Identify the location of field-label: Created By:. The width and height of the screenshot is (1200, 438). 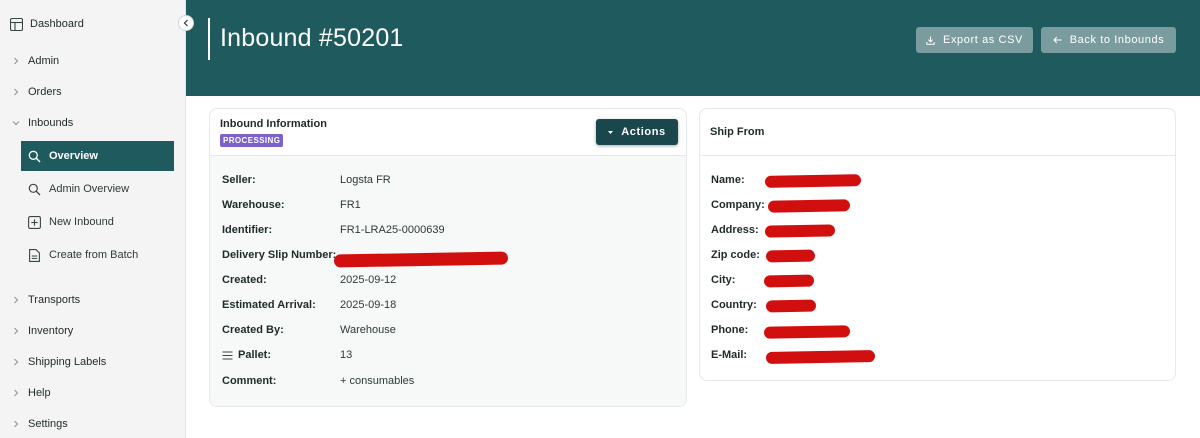
(253, 330).